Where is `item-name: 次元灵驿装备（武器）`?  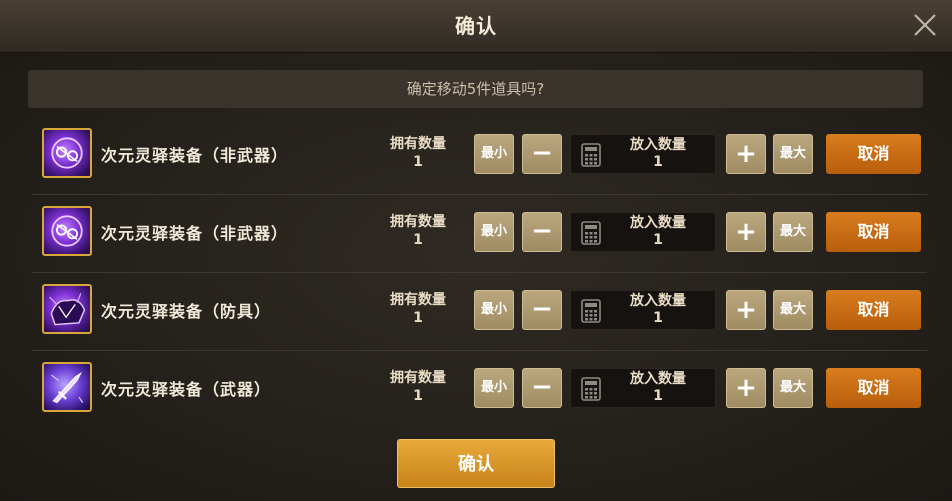
item-name: 次元灵驿装备（武器） is located at coordinates (186, 389).